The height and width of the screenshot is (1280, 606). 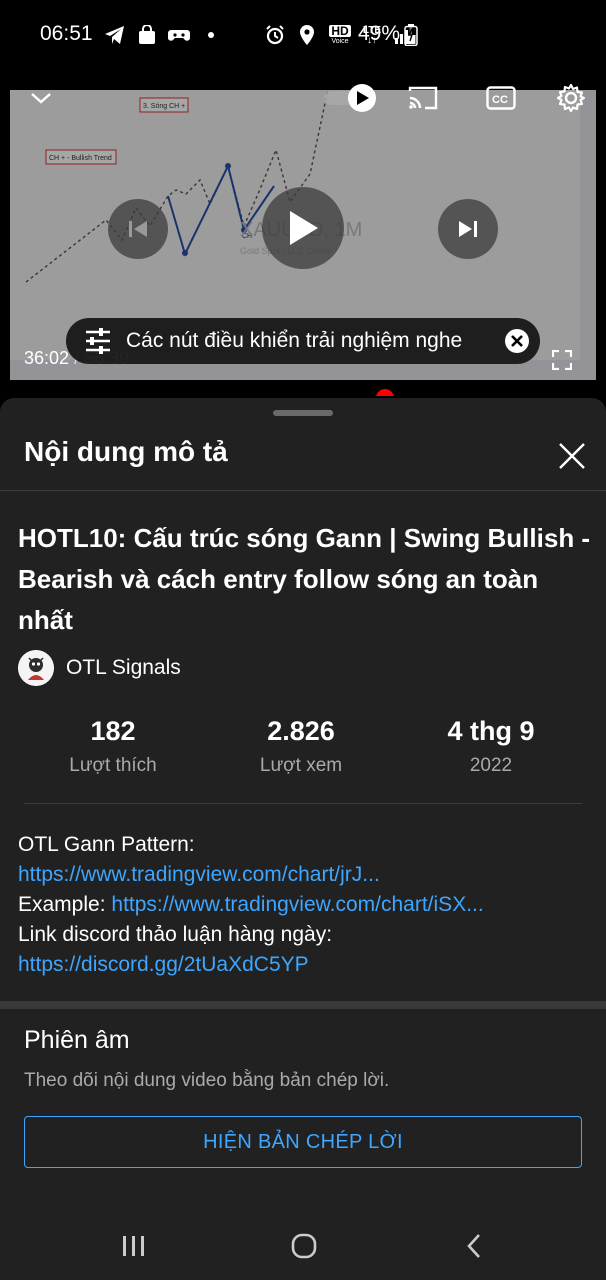 I want to click on alarm-icon, so click(x=275, y=35).